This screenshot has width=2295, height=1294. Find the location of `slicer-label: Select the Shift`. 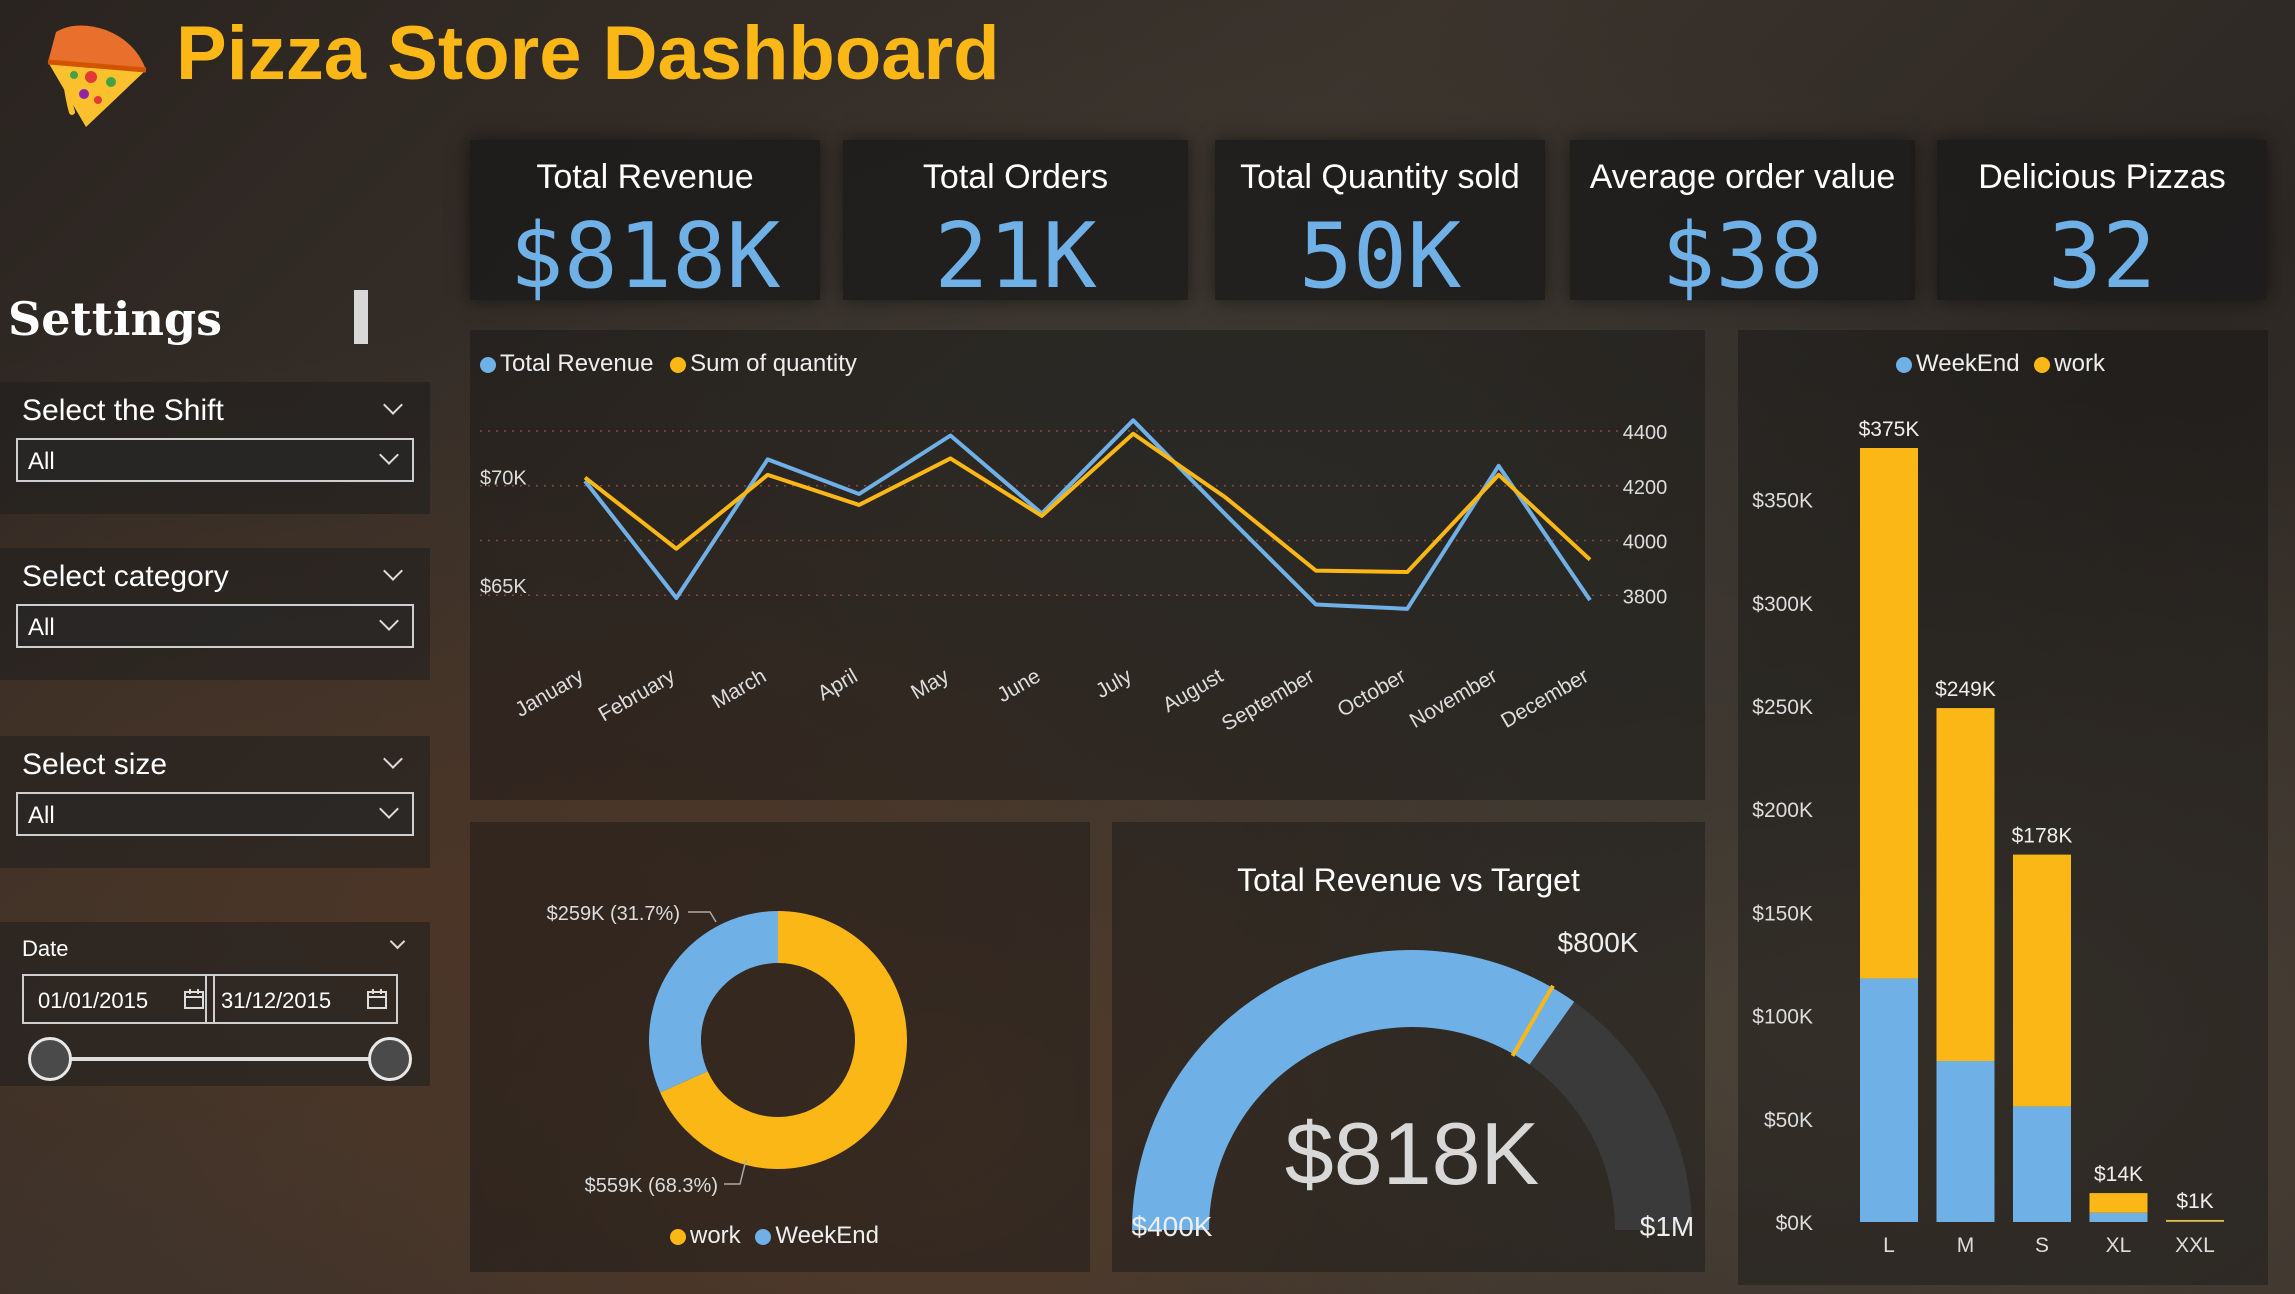

slicer-label: Select the Shift is located at coordinates (123, 410).